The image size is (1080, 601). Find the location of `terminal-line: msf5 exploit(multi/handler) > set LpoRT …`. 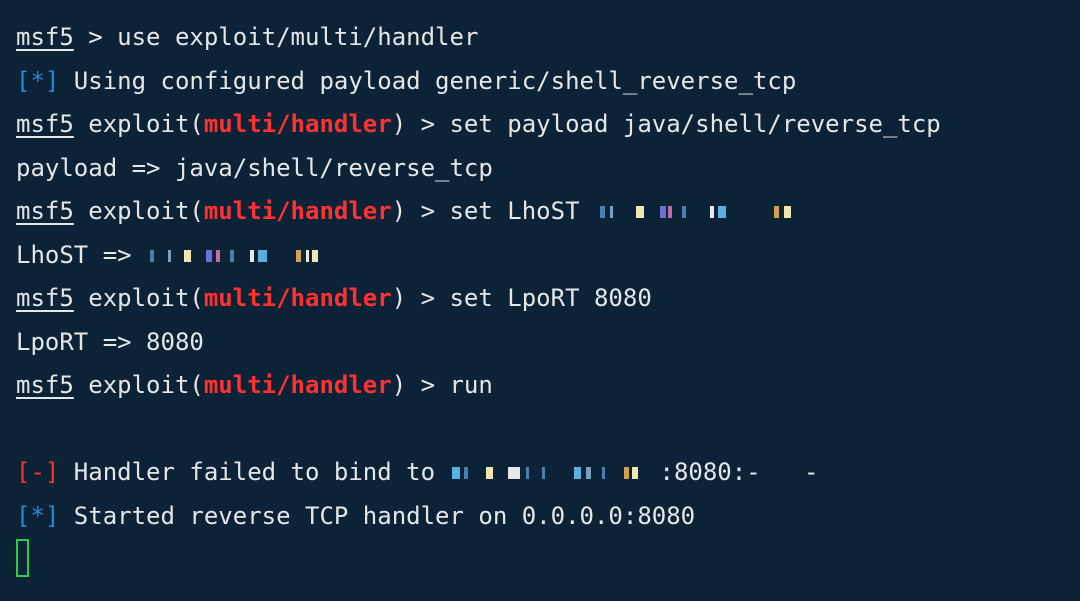

terminal-line: msf5 exploit(multi/handler) > set LpoRT … is located at coordinates (548, 301).